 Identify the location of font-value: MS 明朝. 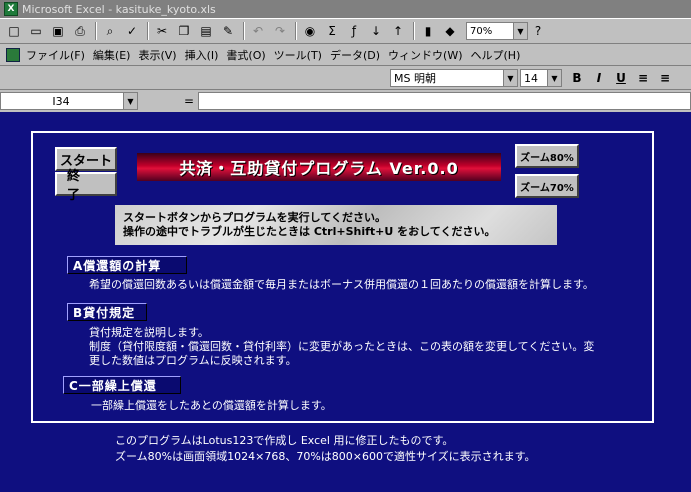
(415, 78).